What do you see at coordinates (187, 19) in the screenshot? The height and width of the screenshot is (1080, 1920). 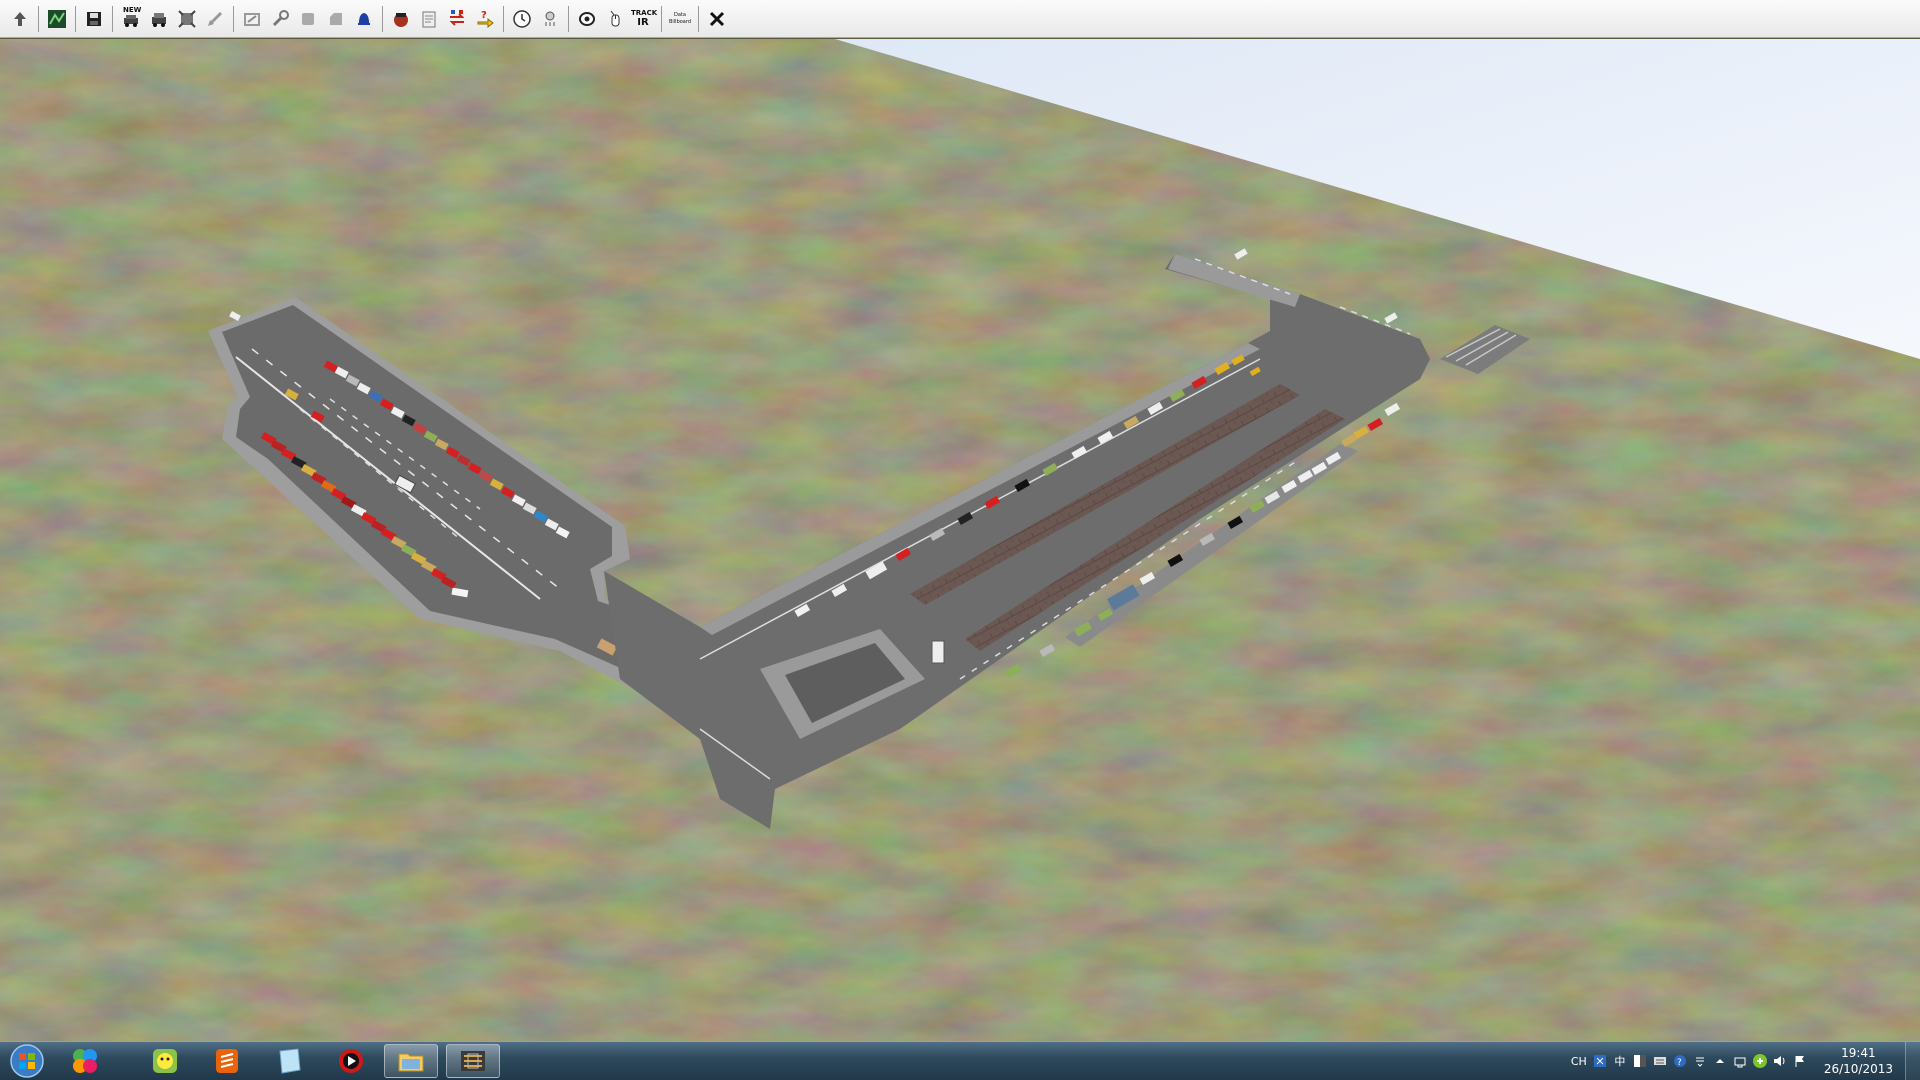 I see `frame-icon` at bounding box center [187, 19].